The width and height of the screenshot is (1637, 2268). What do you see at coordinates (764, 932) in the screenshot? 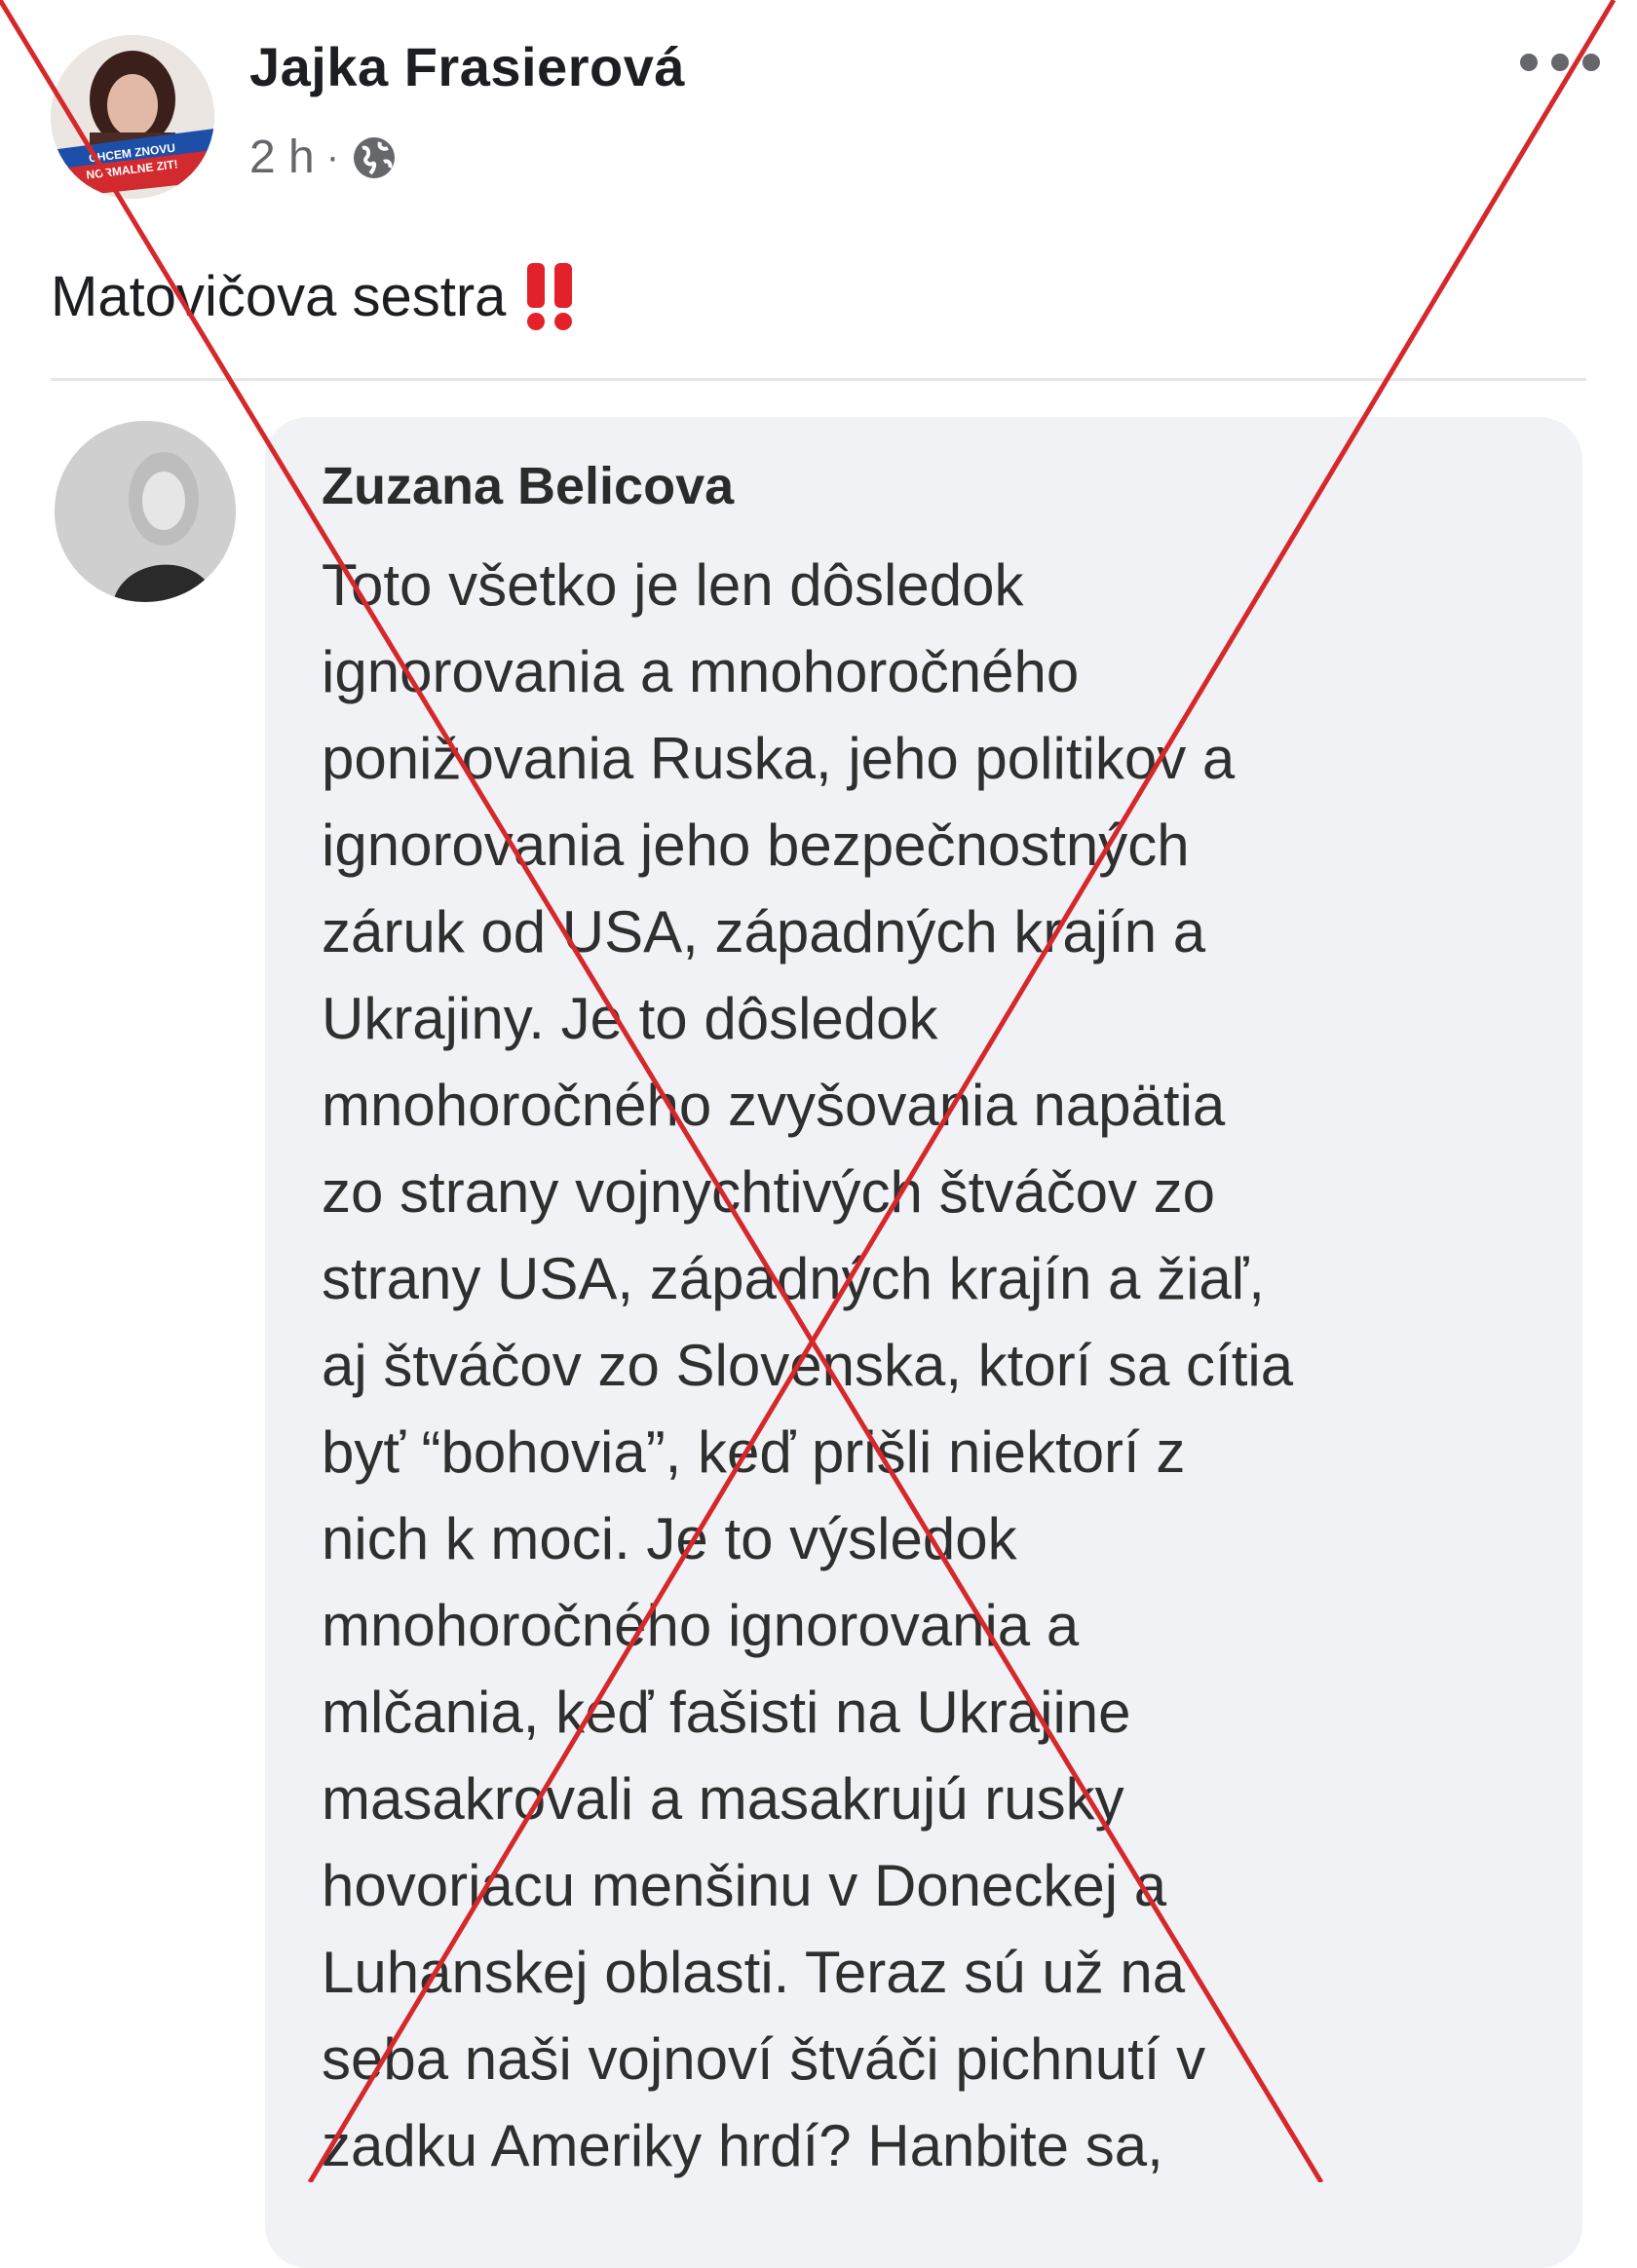
I see `comment-line: záruk od USA, západných krajín a` at bounding box center [764, 932].